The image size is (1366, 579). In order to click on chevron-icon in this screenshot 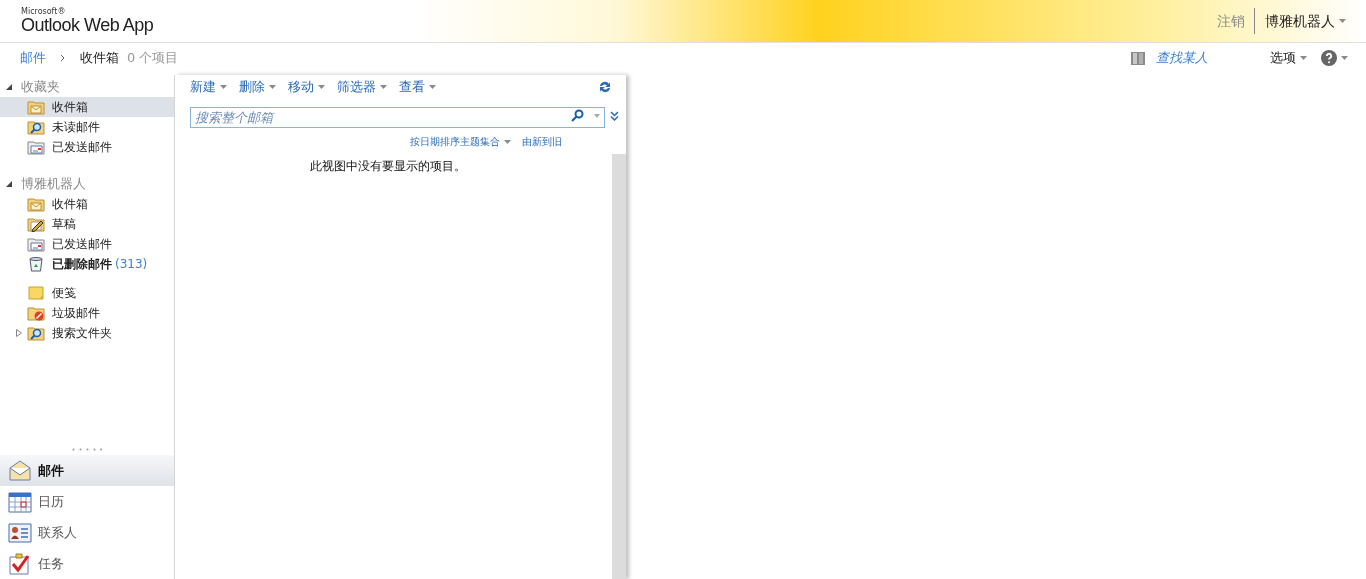, I will do `click(63, 58)`.